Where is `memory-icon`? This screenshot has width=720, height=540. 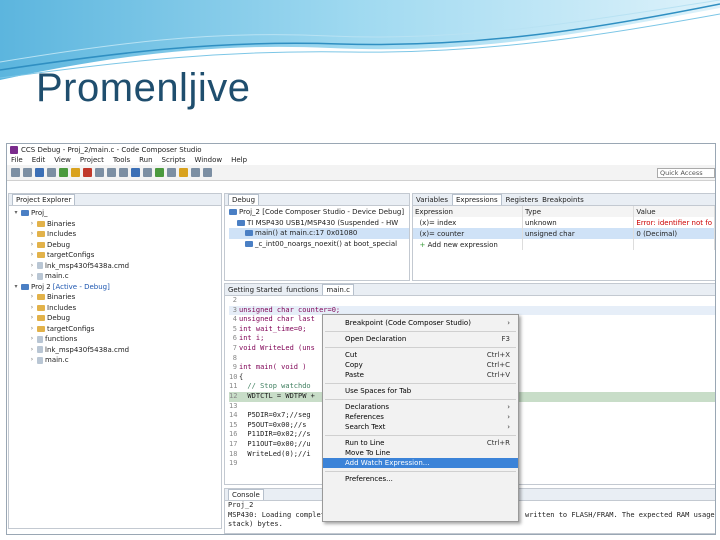
memory-icon is located at coordinates (171, 172).